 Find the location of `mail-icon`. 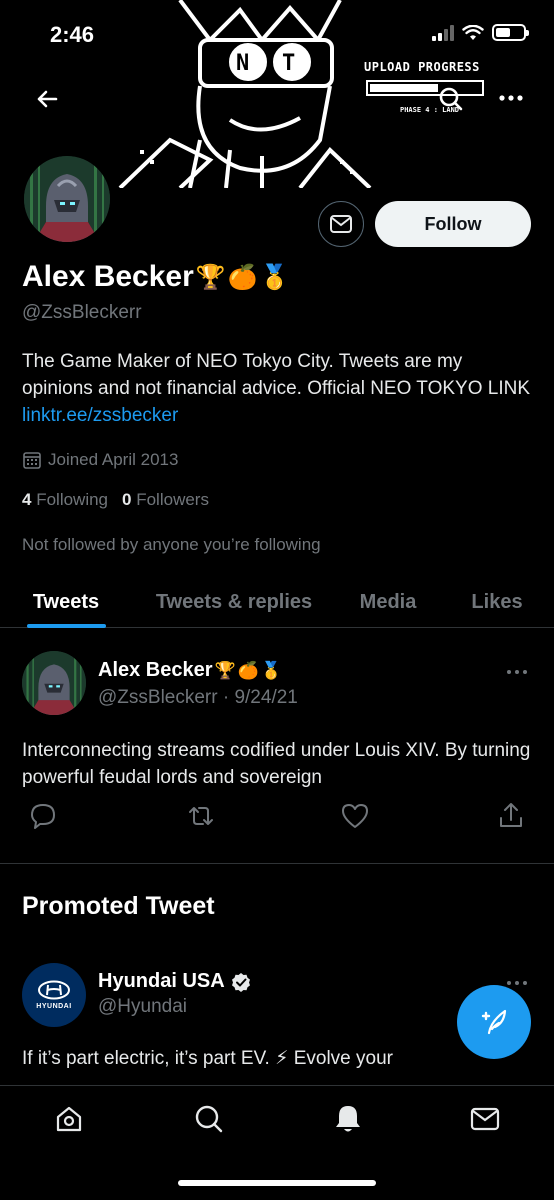

mail-icon is located at coordinates (485, 1119).